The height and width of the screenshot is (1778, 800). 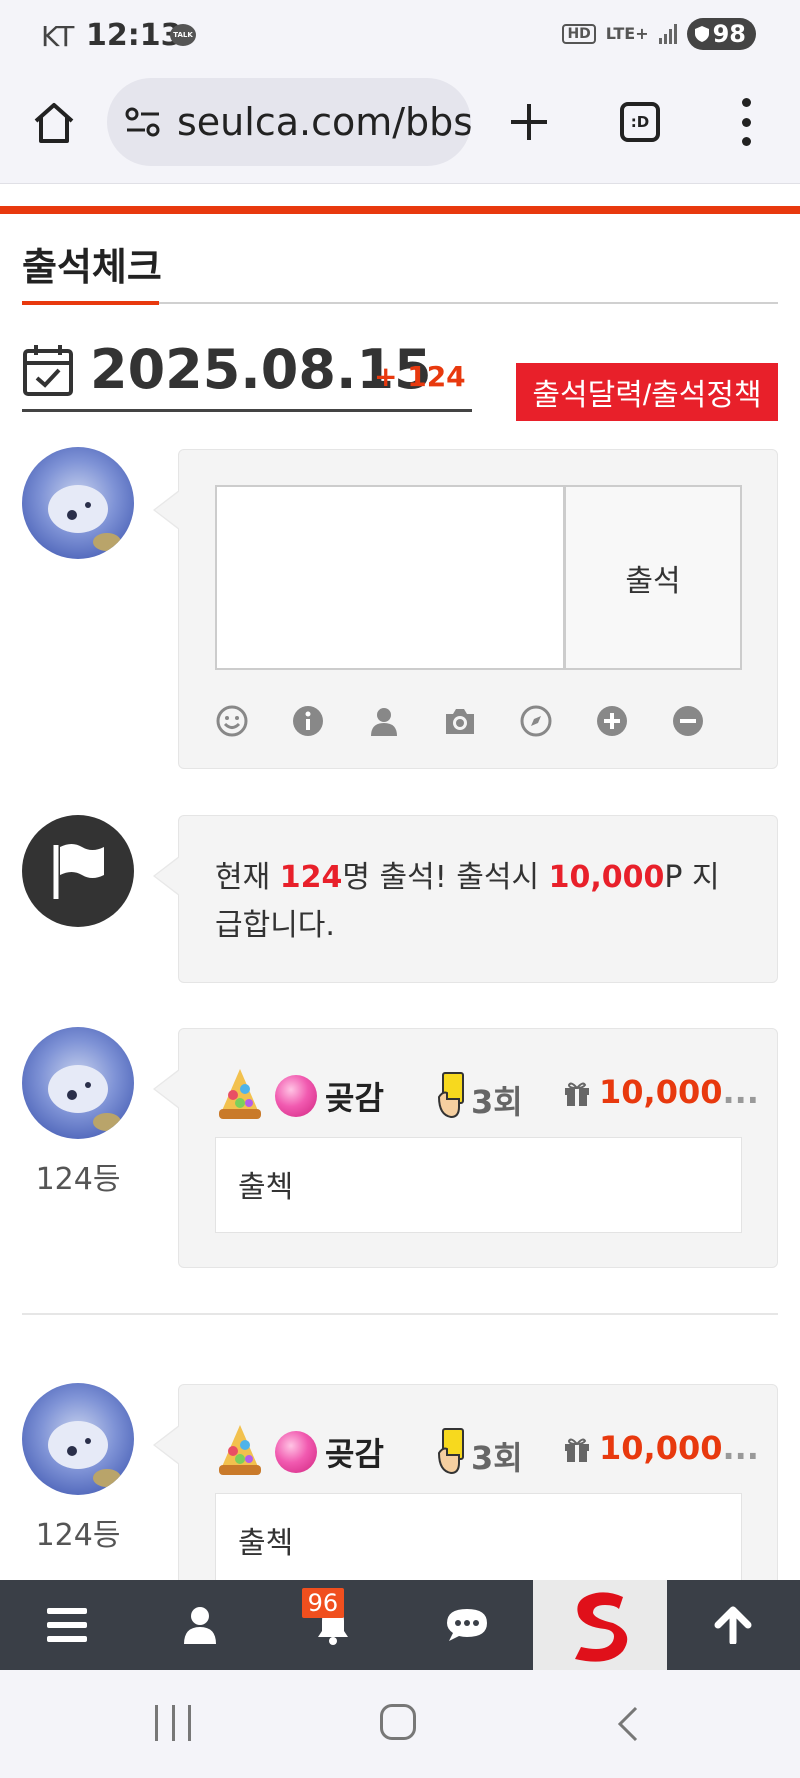 What do you see at coordinates (247, 375) in the screenshot?
I see `date-header: 2025.08.15 + 124` at bounding box center [247, 375].